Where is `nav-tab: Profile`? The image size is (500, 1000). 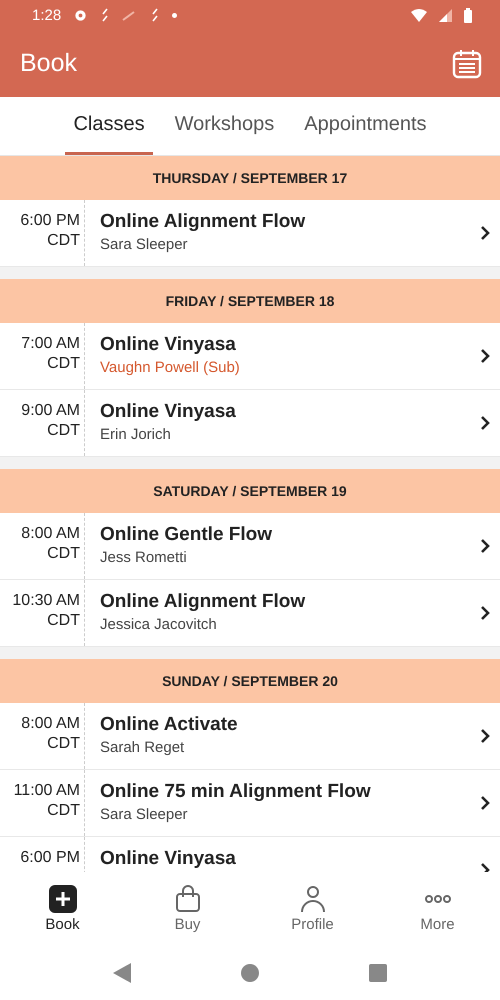
nav-tab: Profile is located at coordinates (312, 908).